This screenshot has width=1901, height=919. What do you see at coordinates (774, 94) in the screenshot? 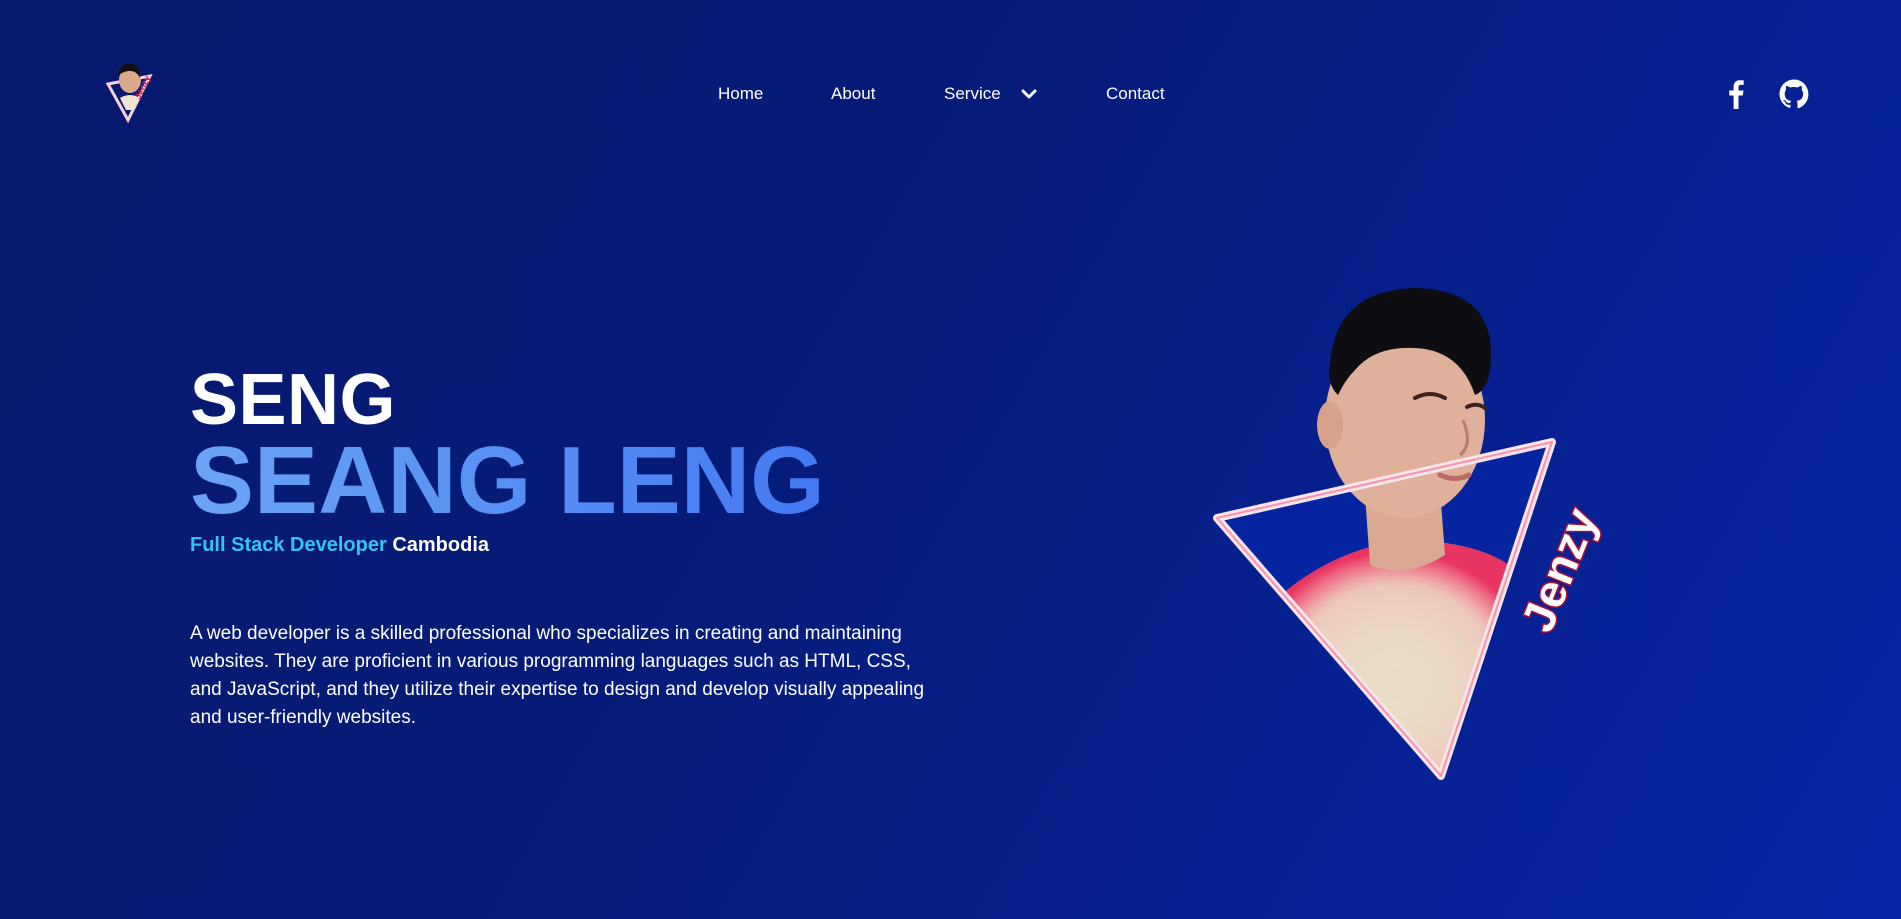
I see `nav-home: Home` at bounding box center [774, 94].